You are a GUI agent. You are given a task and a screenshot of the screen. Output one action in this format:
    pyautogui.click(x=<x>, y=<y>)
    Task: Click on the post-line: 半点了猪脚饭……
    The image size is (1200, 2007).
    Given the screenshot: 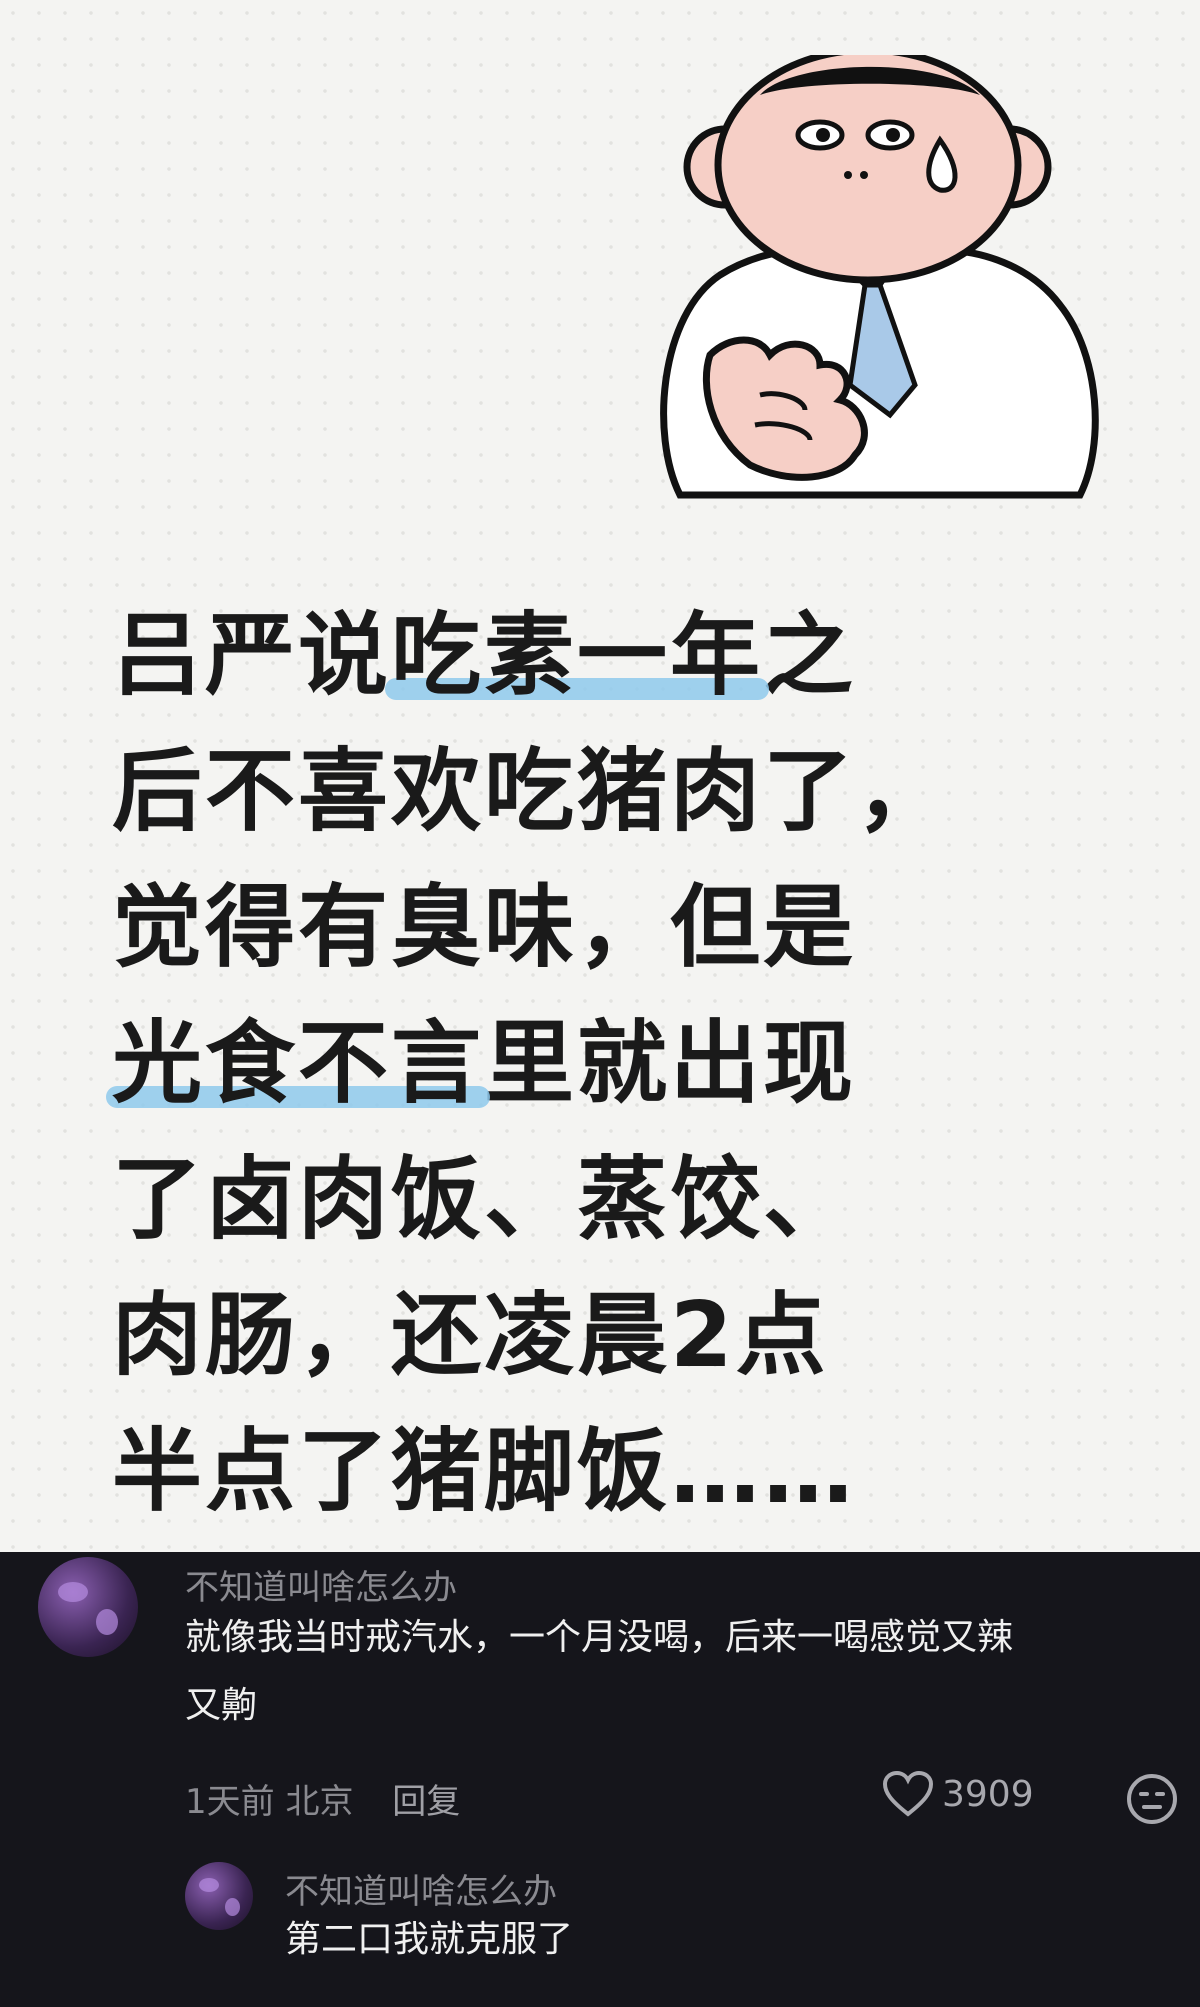 What is the action you would take?
    pyautogui.click(x=612, y=1472)
    